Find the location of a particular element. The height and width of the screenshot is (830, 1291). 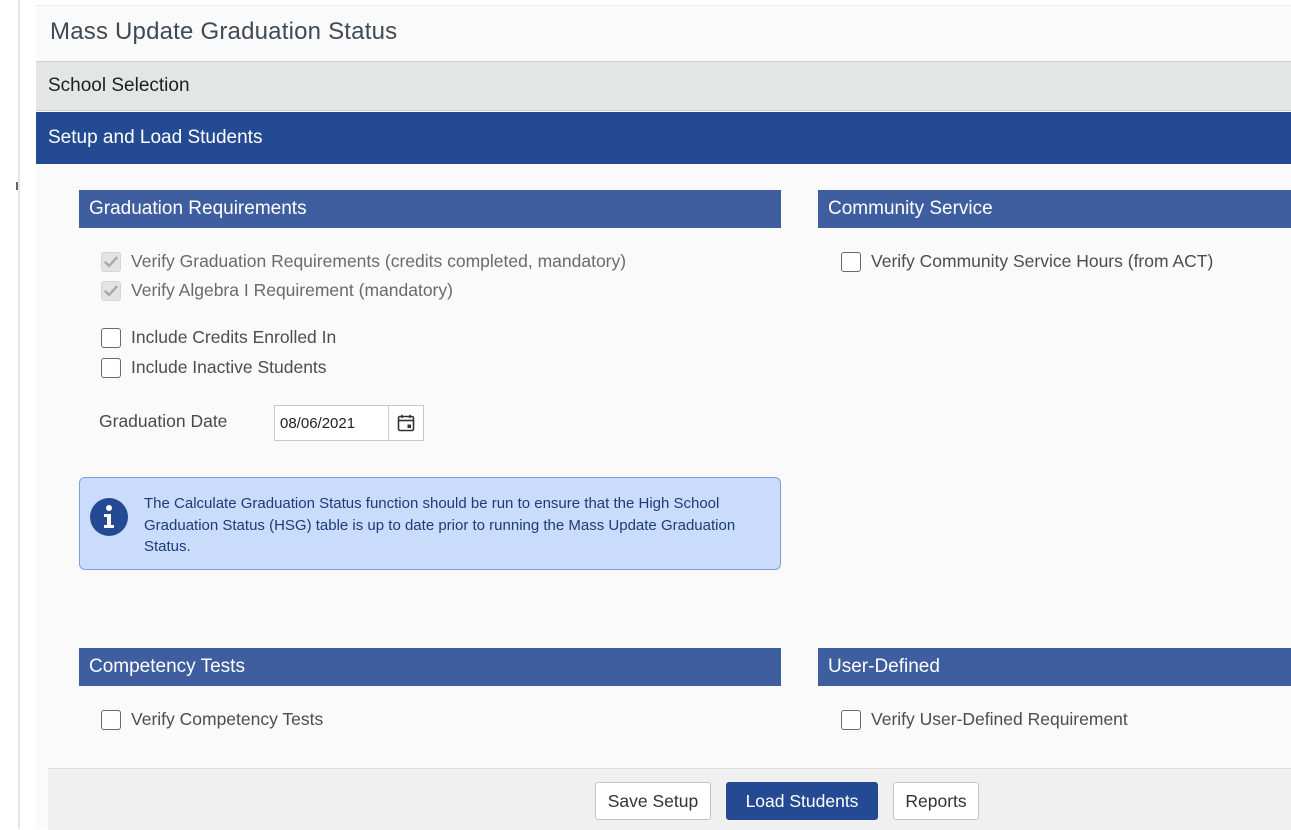

graduation-date-field is located at coordinates (349, 423).